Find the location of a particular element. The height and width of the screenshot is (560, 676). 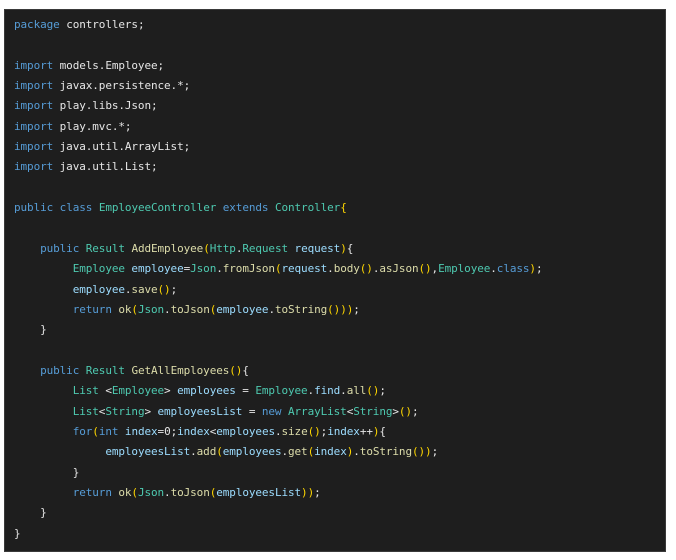

code-token: int is located at coordinates (108, 431).